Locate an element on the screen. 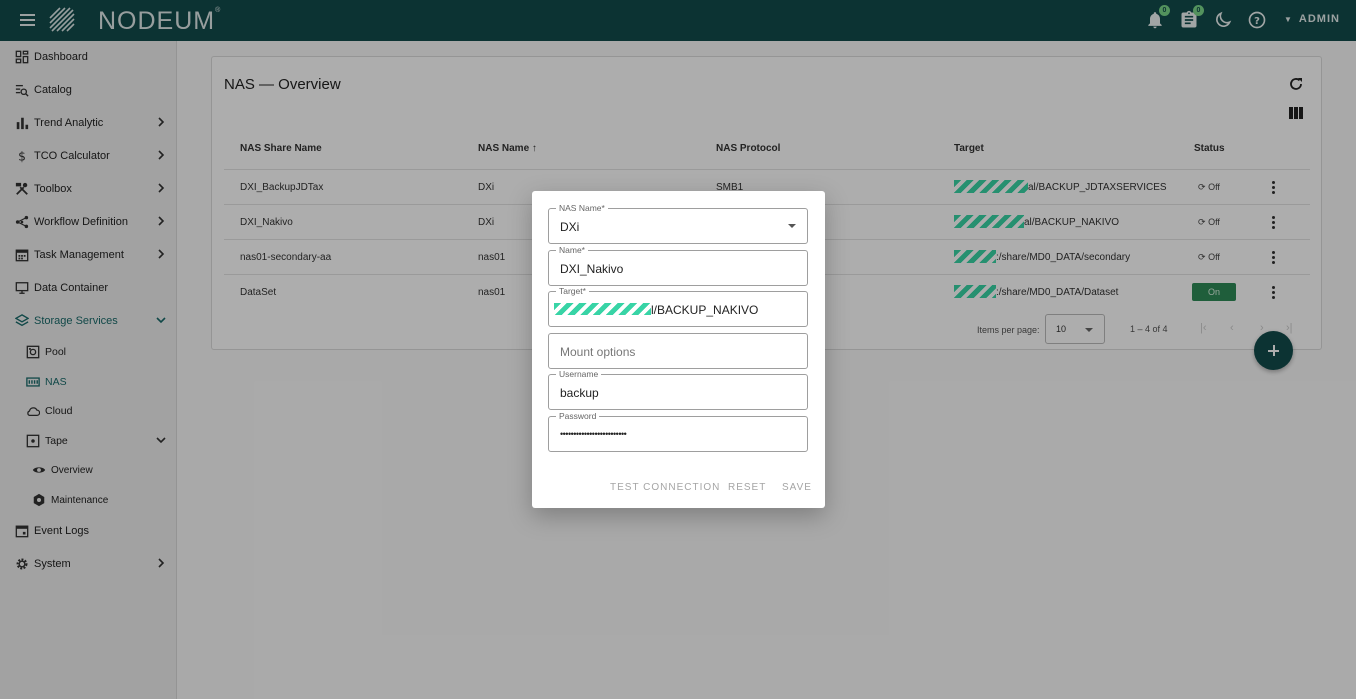 This screenshot has height=699, width=1356. nas-name-select: NAS Name* DXi is located at coordinates (678, 223).